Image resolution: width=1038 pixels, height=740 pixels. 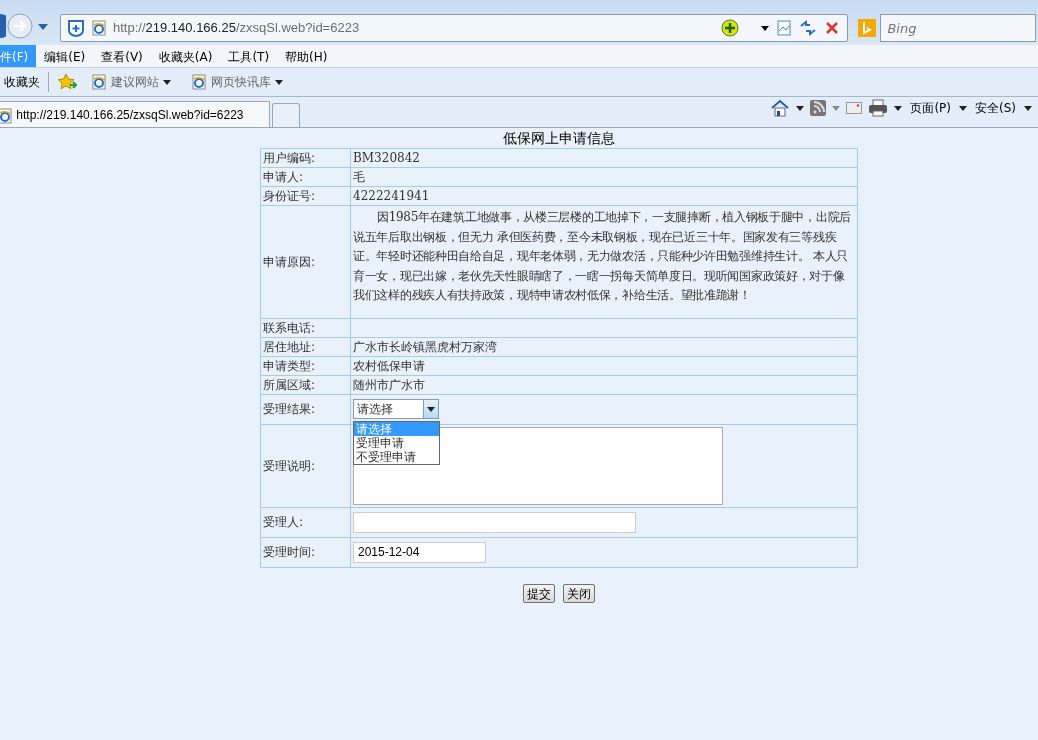 I want to click on field-label: 身份证号:, so click(x=305, y=196).